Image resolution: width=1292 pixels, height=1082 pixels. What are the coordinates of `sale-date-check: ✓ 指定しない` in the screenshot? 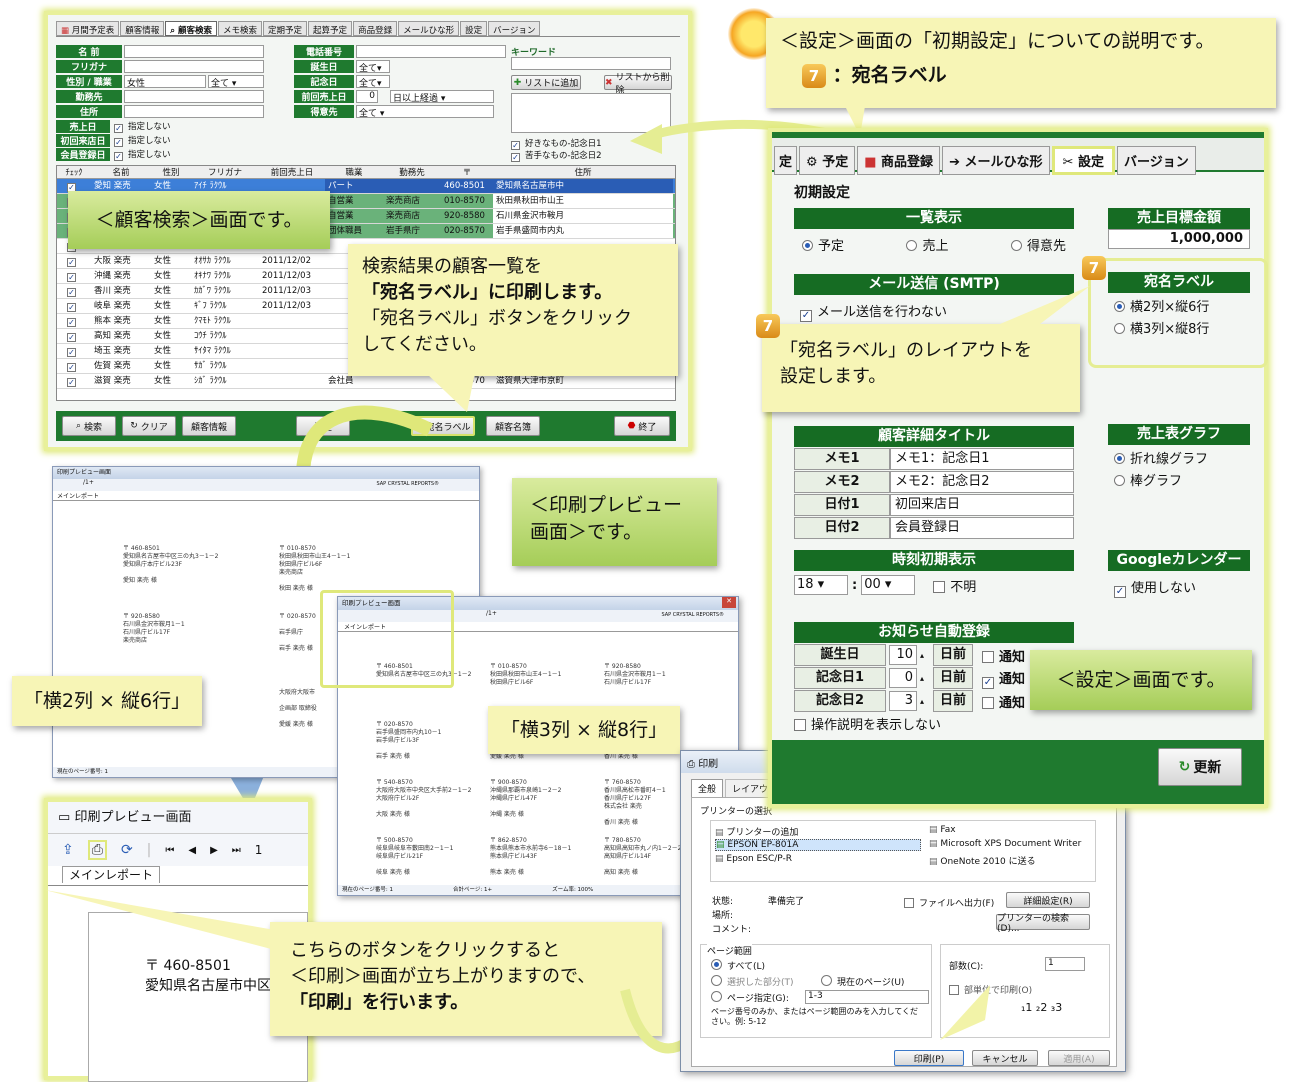 It's located at (140, 126).